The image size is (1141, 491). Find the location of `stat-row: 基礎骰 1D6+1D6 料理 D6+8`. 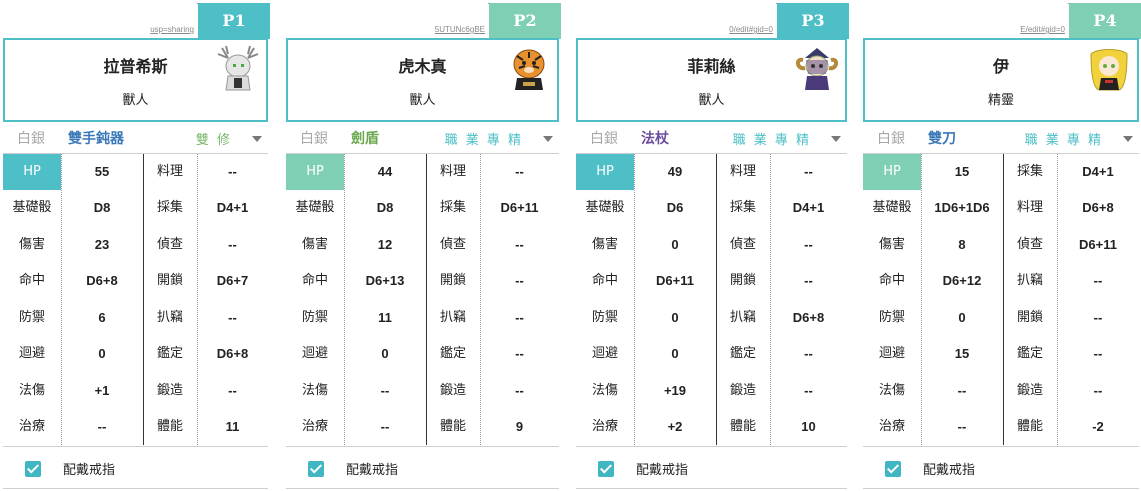

stat-row: 基礎骰 1D6+1D6 料理 D6+8 is located at coordinates (1001, 208).